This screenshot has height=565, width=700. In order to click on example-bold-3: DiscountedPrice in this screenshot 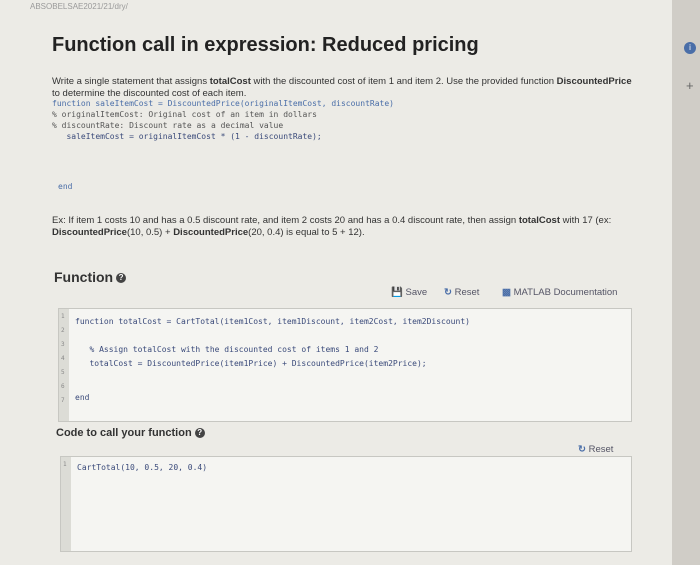, I will do `click(211, 232)`.